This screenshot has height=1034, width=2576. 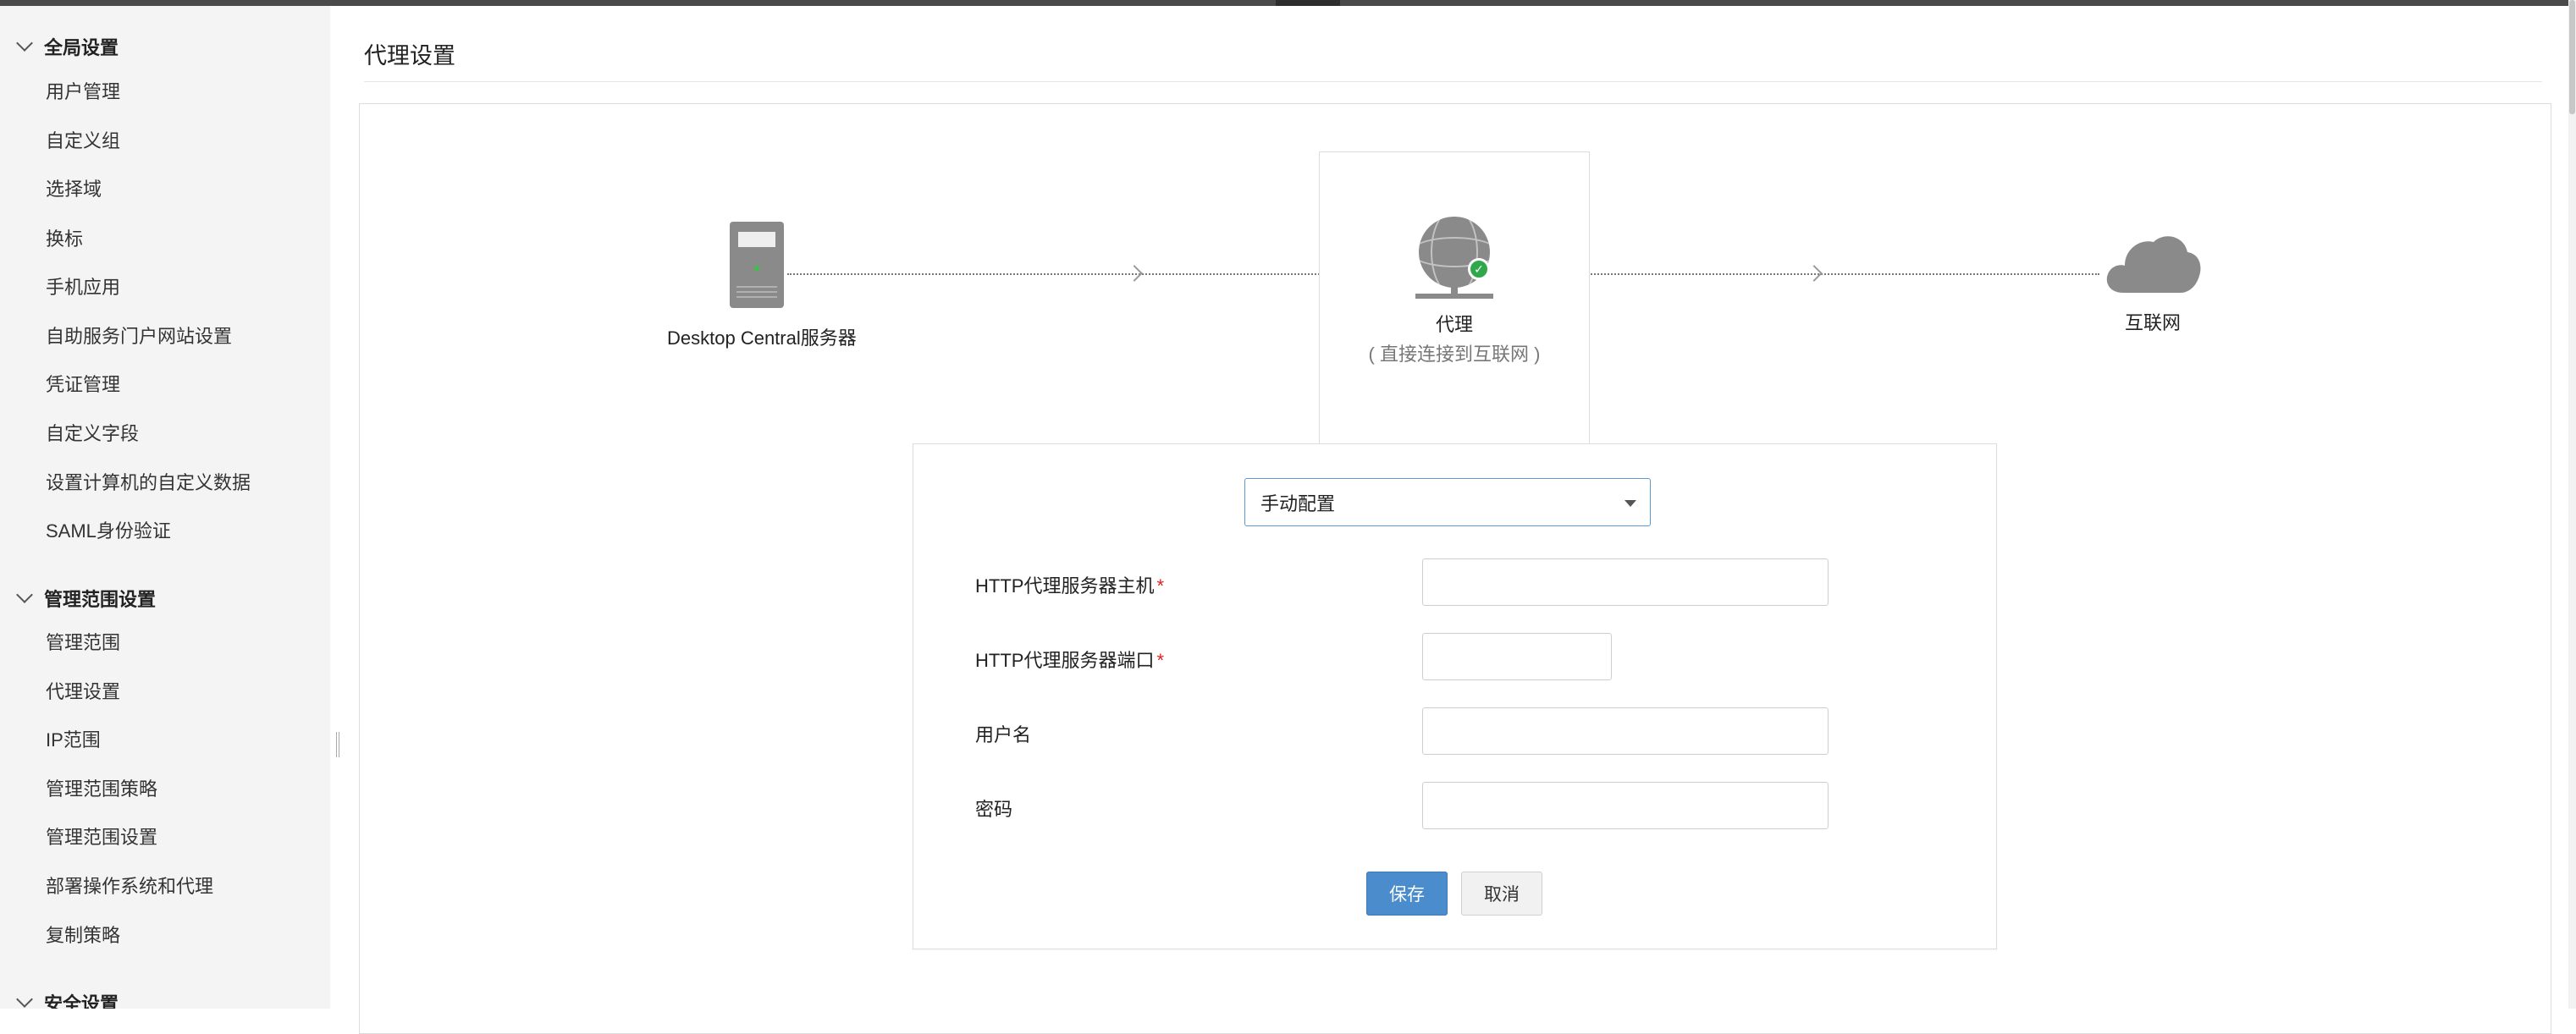 I want to click on proxy-label: 代理, so click(x=1454, y=324).